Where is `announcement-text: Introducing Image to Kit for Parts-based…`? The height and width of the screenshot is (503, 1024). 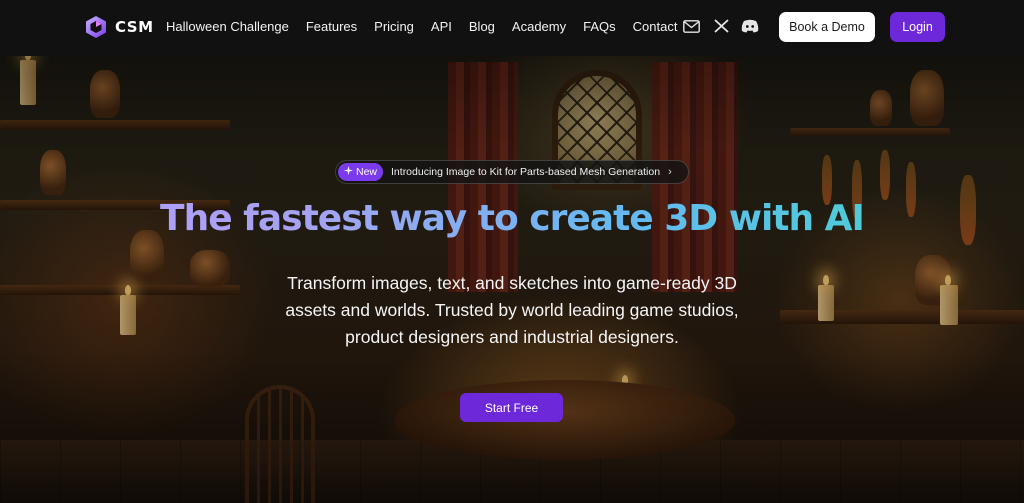 announcement-text: Introducing Image to Kit for Parts-based… is located at coordinates (526, 172).